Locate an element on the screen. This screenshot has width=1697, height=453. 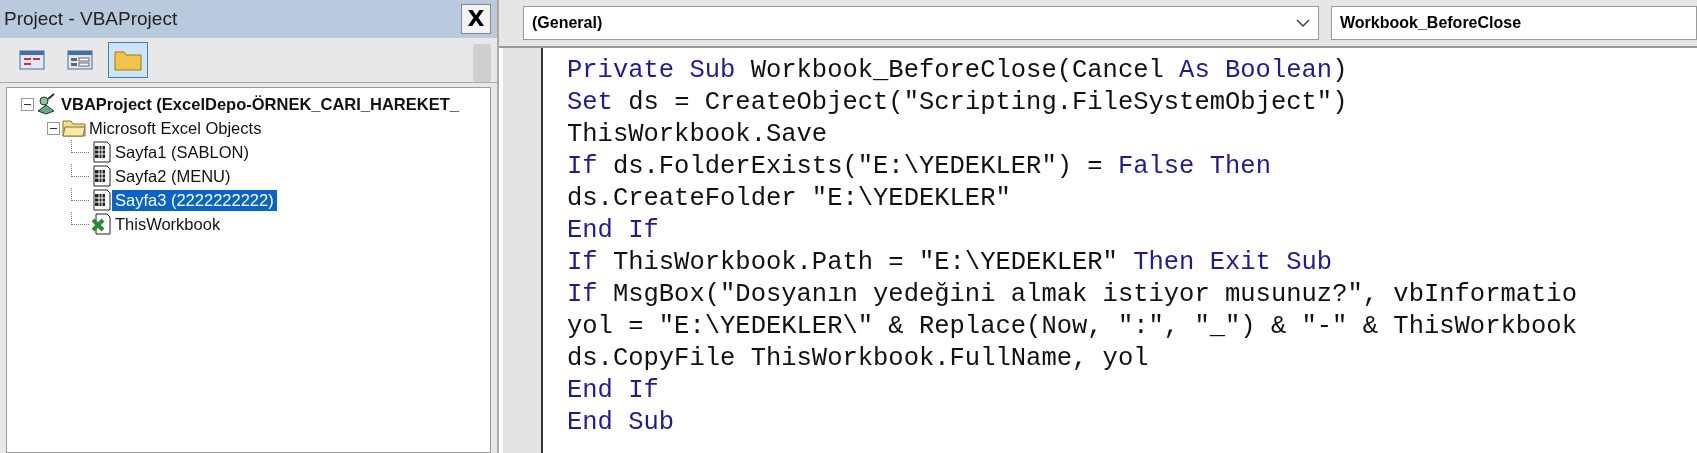
chevron-down-icon is located at coordinates (1303, 23).